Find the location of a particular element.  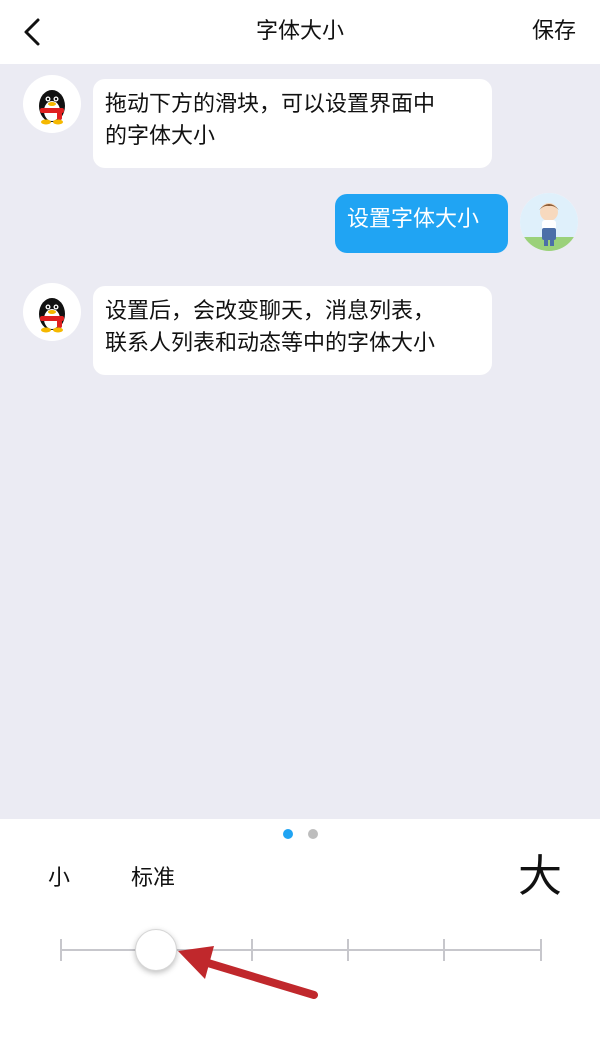

chat-text-line: 的字体大小 is located at coordinates (160, 136).